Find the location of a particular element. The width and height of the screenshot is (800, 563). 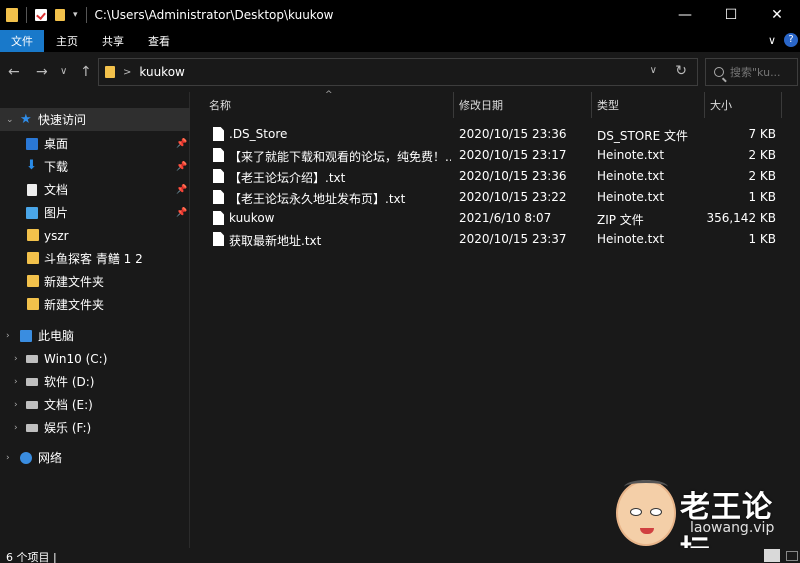

sidebar-item-quick-access: ⌄ ★ 快速访问 is located at coordinates (95, 119).